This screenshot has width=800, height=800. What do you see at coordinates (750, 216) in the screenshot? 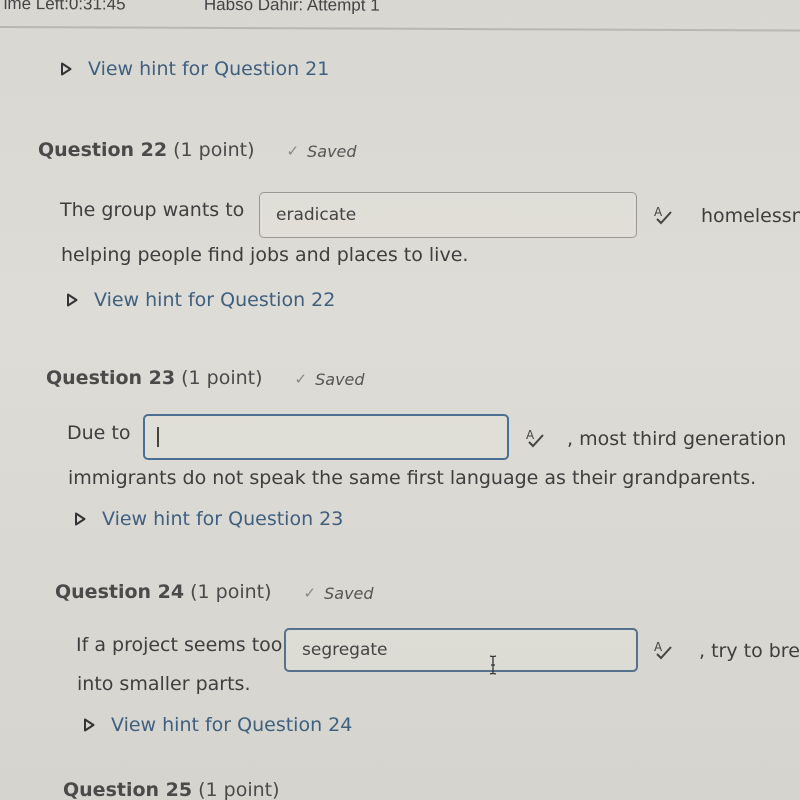
I see `question-text-after: homelessness` at bounding box center [750, 216].